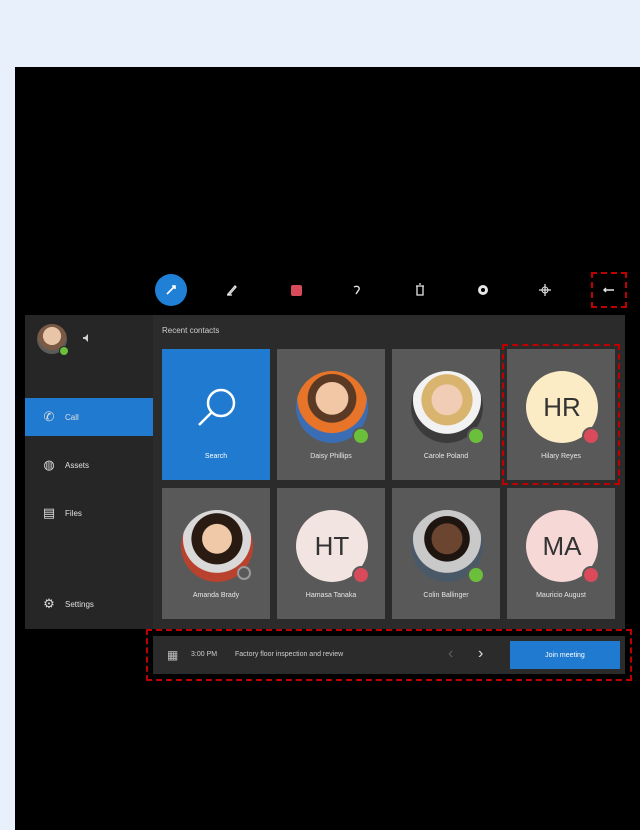 The width and height of the screenshot is (640, 830). What do you see at coordinates (49, 512) in the screenshot?
I see `files-icon: ▤` at bounding box center [49, 512].